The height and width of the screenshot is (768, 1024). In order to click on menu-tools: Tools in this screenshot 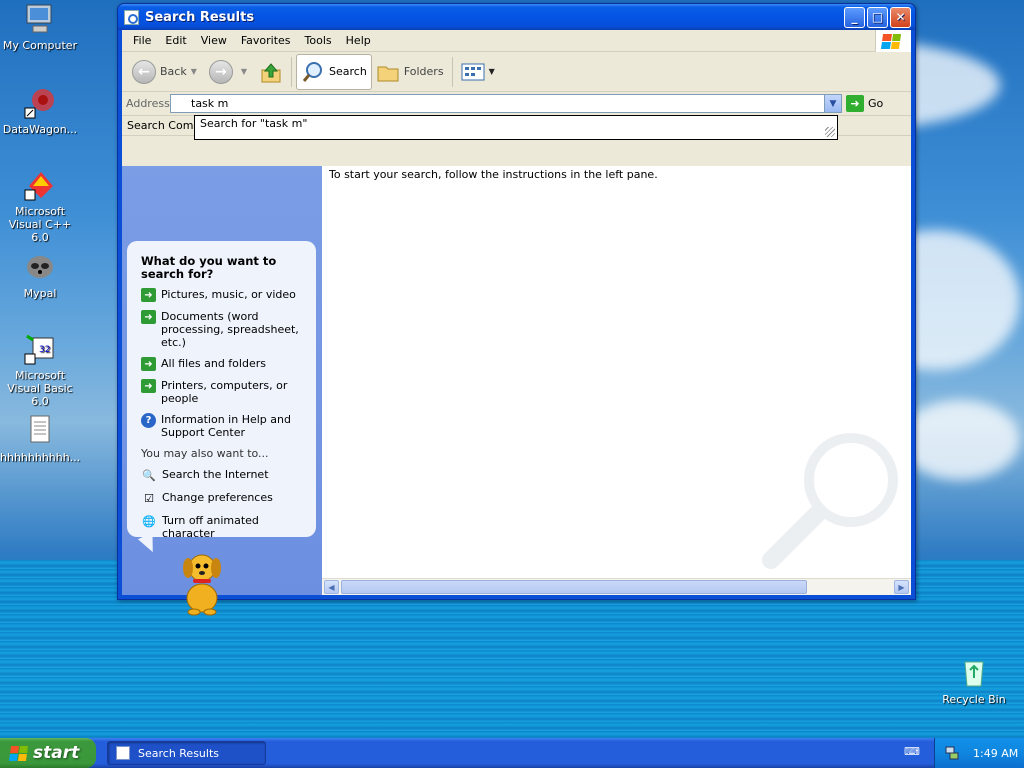, I will do `click(318, 40)`.